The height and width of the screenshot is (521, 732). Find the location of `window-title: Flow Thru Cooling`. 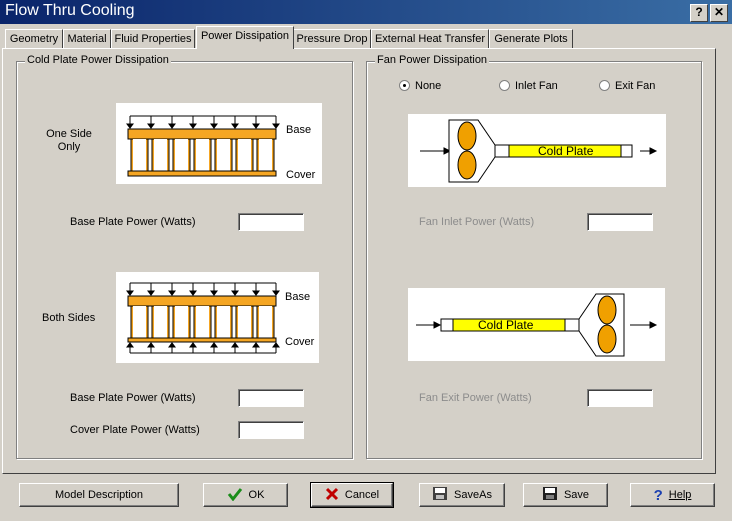

window-title: Flow Thru Cooling is located at coordinates (70, 10).